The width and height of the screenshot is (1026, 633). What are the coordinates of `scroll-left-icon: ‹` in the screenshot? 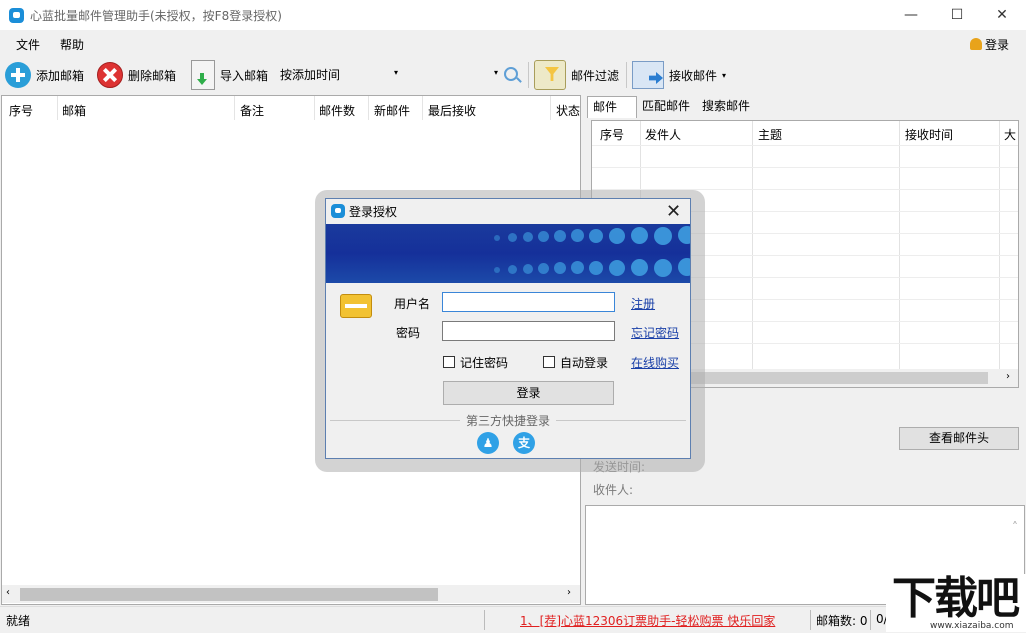 It's located at (8, 592).